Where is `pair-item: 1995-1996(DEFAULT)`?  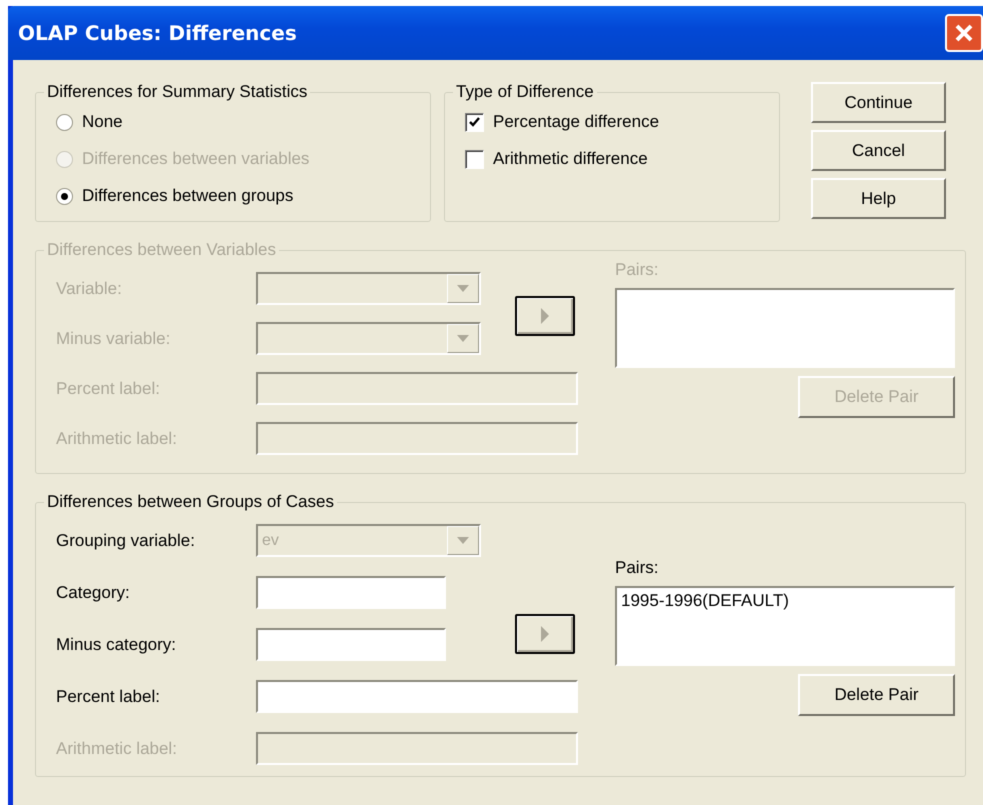 pair-item: 1995-1996(DEFAULT) is located at coordinates (785, 601).